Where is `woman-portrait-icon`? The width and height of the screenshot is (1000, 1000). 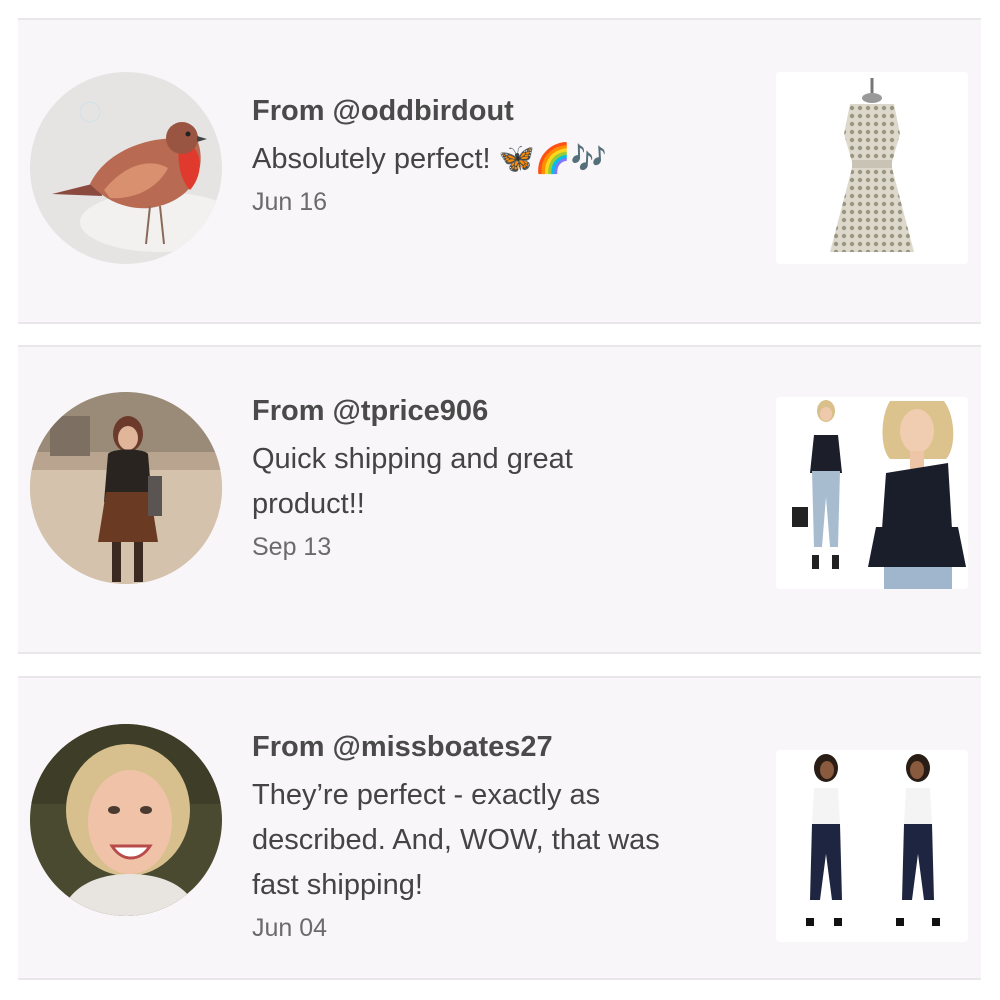
woman-portrait-icon is located at coordinates (126, 488).